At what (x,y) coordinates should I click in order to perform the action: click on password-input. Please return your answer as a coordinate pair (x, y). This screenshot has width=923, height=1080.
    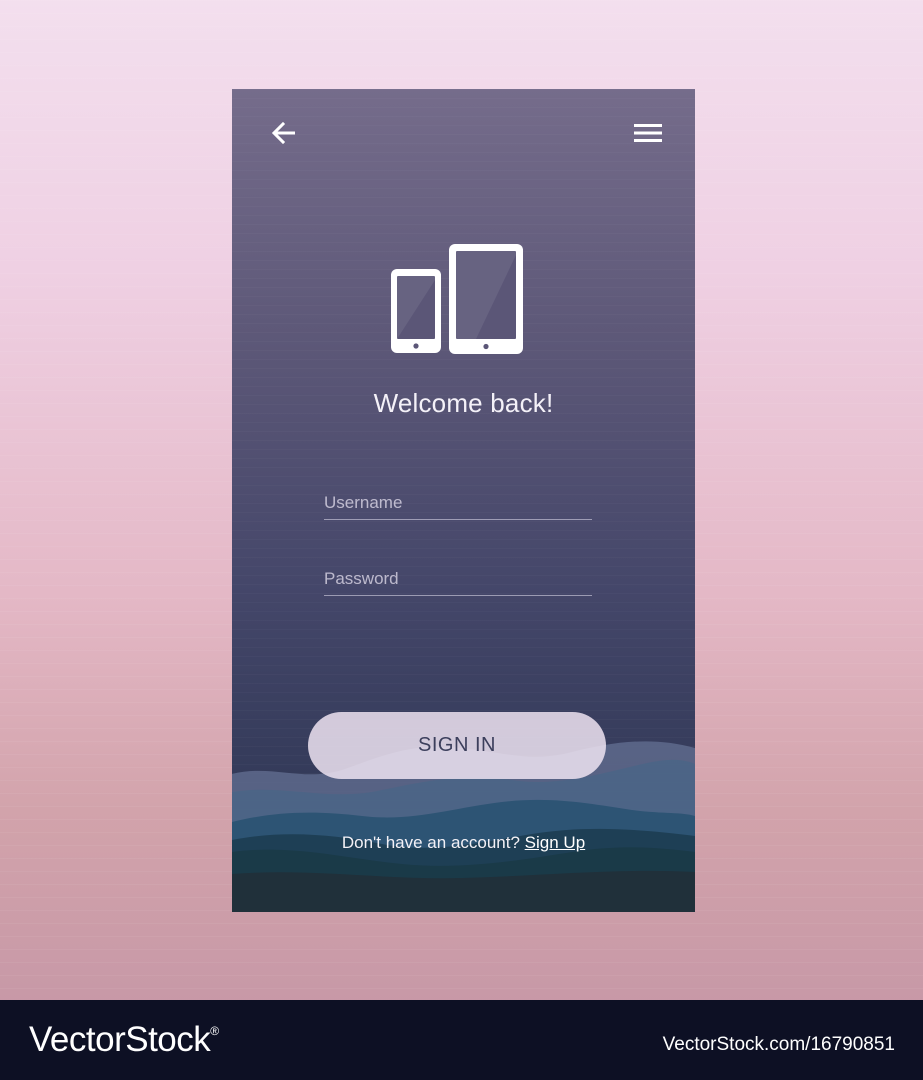
    Looking at the image, I should click on (458, 579).